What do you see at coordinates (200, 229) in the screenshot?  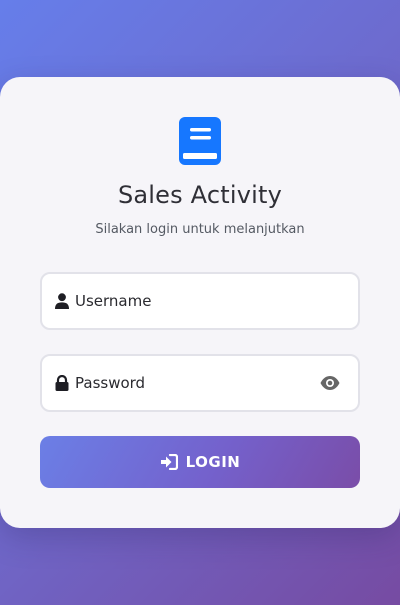 I see `login-subtitle: Silakan login untuk melanjutkan` at bounding box center [200, 229].